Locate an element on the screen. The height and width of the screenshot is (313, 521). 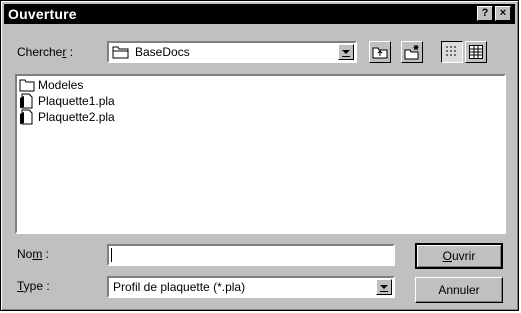
filetype-combo: Profil de plaquette (*.pla) is located at coordinates (251, 287).